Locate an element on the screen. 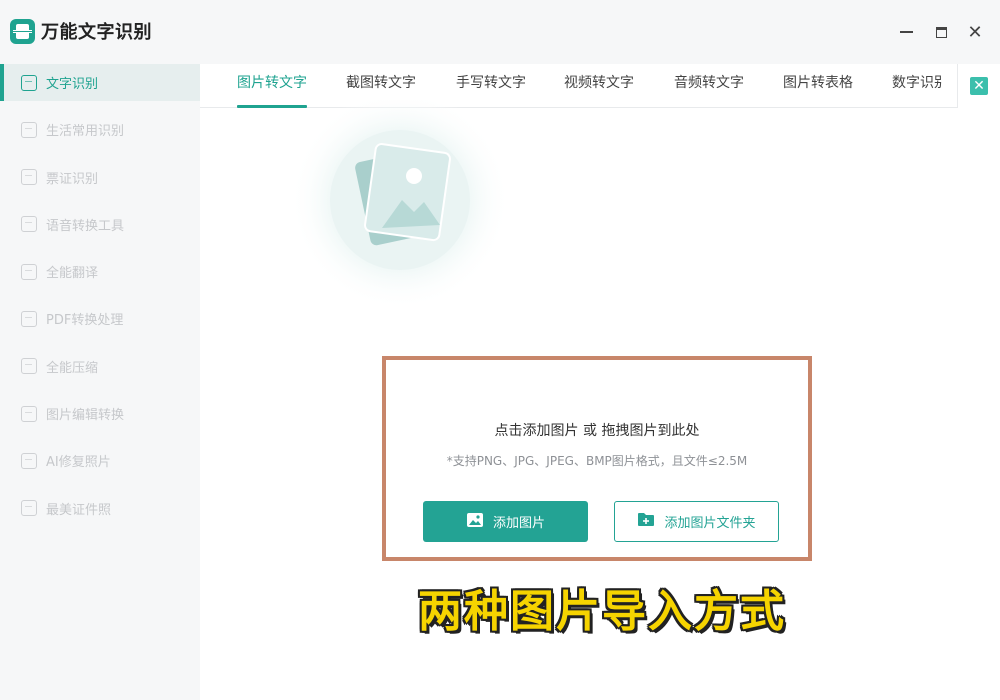 Image resolution: width=1000 pixels, height=700 pixels. add-image-folder-button: 添加图片文件夹 is located at coordinates (696, 521).